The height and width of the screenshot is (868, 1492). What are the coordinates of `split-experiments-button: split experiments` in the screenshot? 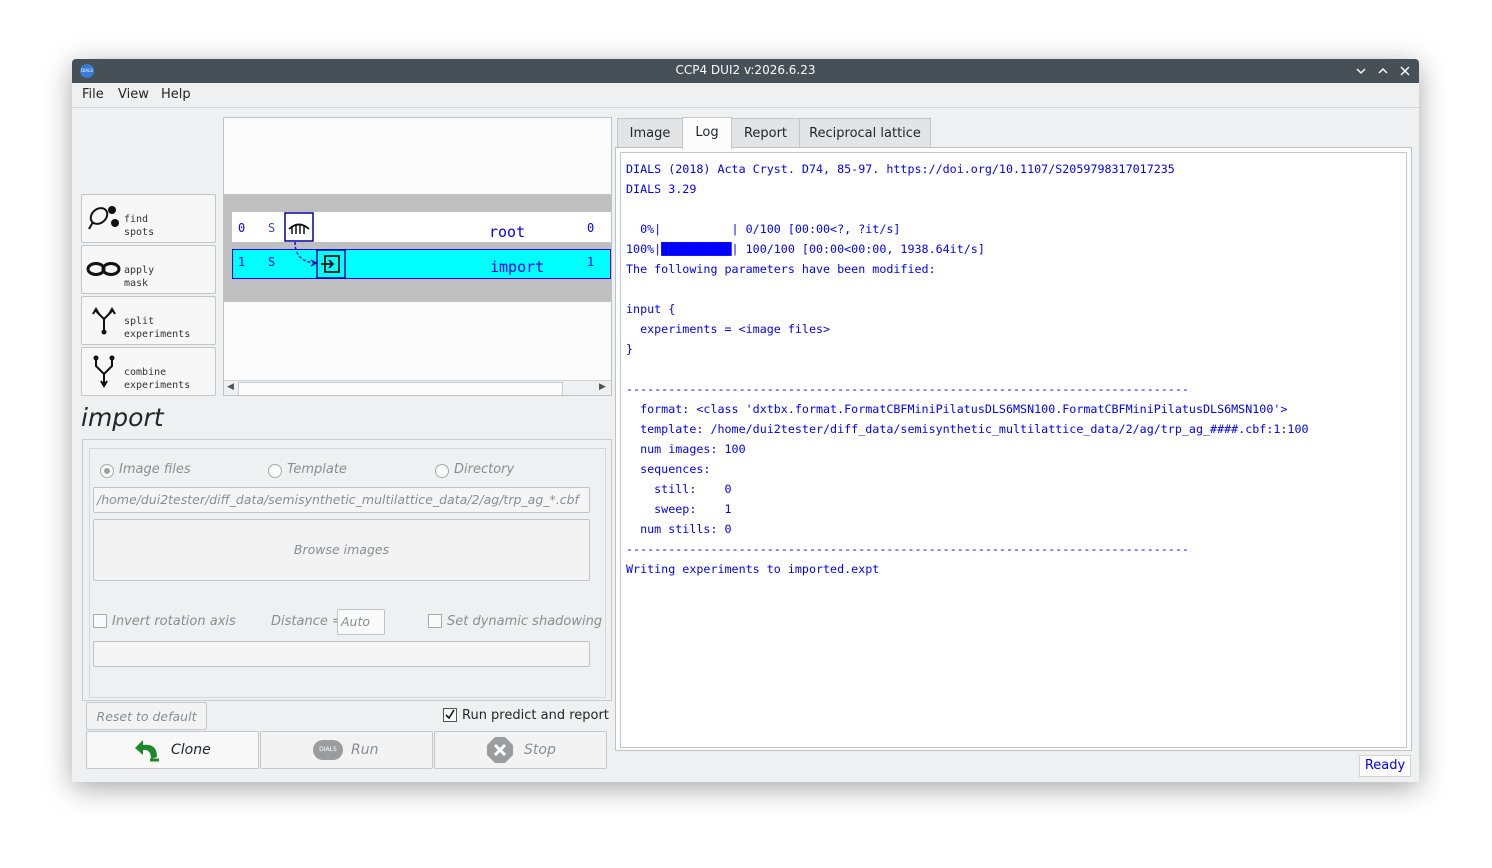 It's located at (148, 320).